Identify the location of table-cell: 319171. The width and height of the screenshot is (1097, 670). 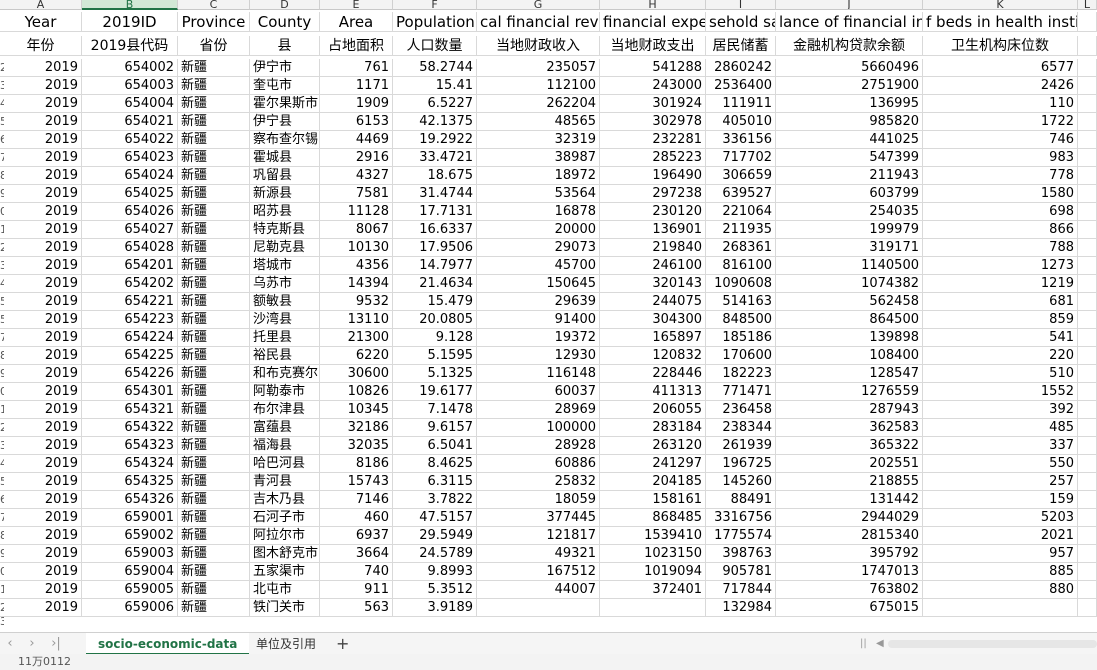
(849, 248).